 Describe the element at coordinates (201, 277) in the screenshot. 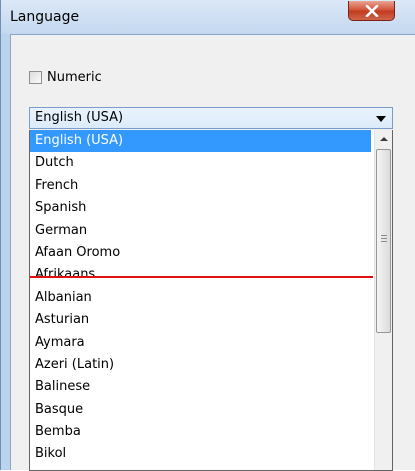

I see `separator-line` at that location.